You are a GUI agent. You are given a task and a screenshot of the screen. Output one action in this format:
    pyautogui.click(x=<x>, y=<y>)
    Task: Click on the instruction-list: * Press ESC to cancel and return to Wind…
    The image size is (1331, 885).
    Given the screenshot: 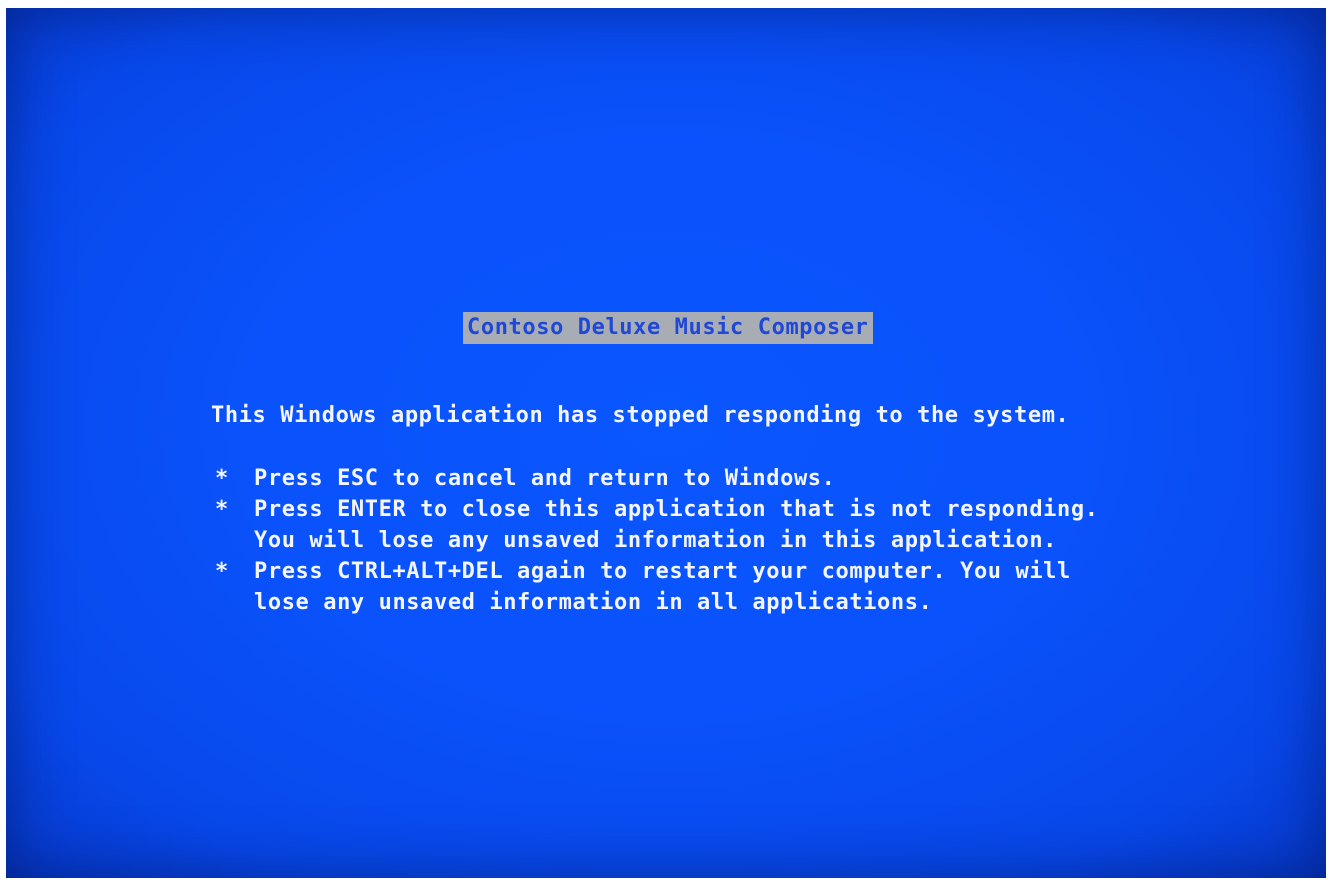 What is the action you would take?
    pyautogui.click(x=655, y=540)
    